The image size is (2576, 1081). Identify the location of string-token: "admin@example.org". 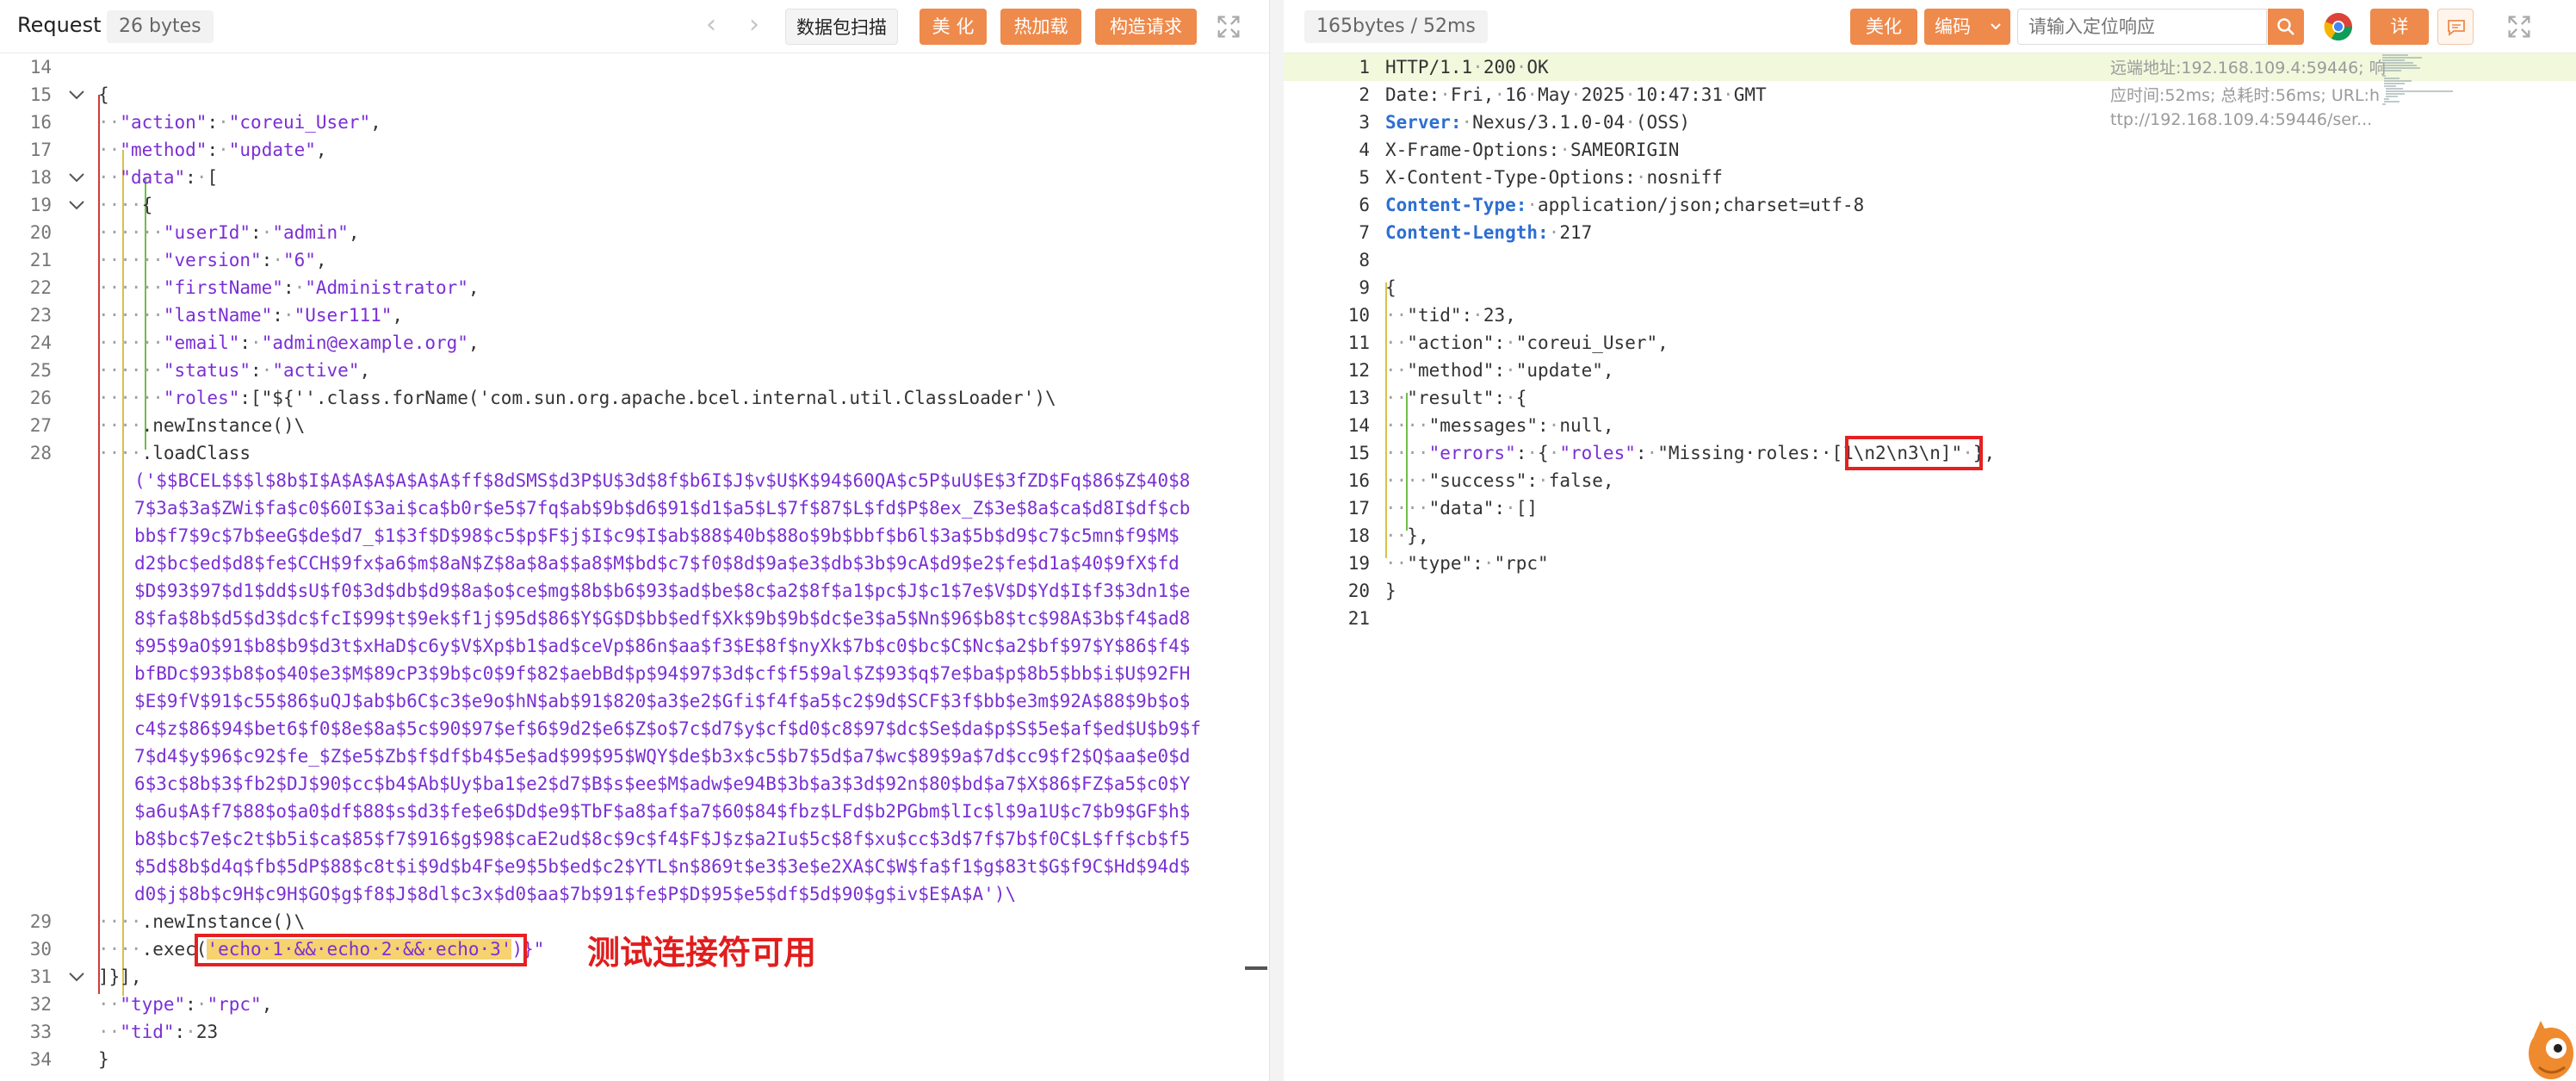
(365, 343).